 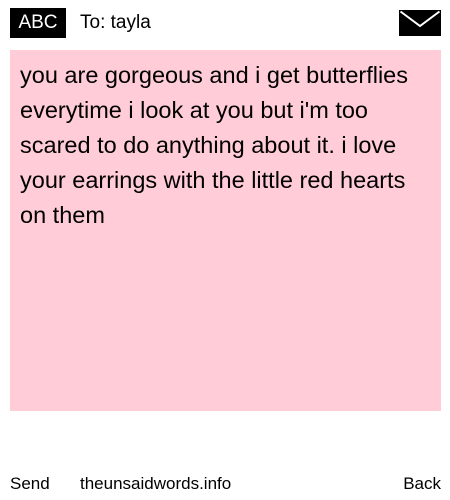 What do you see at coordinates (422, 484) in the screenshot?
I see `back-button: Back` at bounding box center [422, 484].